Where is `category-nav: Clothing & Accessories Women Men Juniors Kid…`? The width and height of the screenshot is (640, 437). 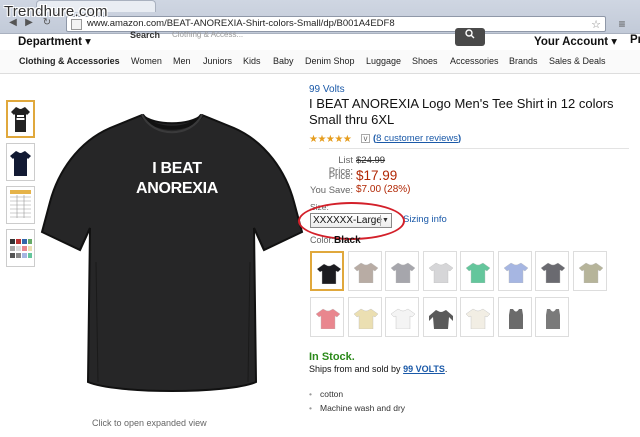
category-nav: Clothing & Accessories Women Men Juniors Kid… is located at coordinates (320, 62).